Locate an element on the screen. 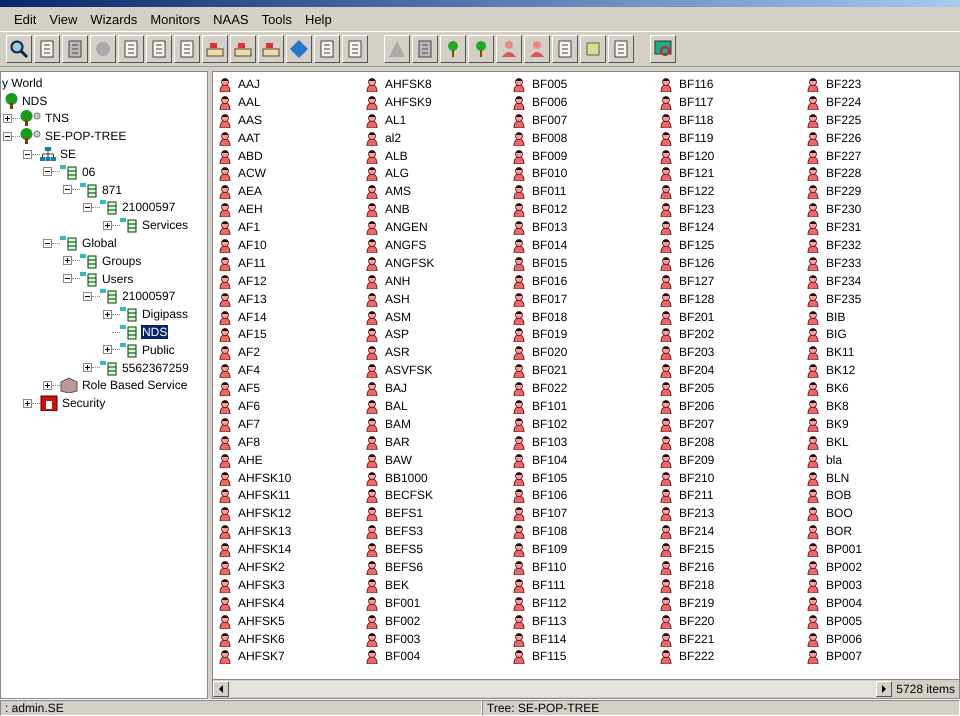 This screenshot has height=716, width=960. user-list-item: BF201 is located at coordinates (731, 317).